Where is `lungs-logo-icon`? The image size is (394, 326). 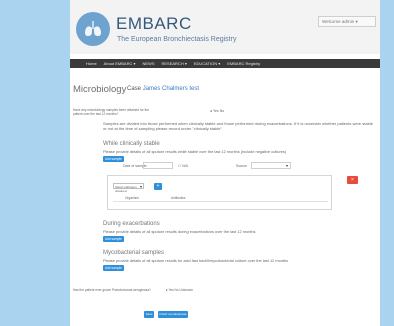 lungs-logo-icon is located at coordinates (93, 29).